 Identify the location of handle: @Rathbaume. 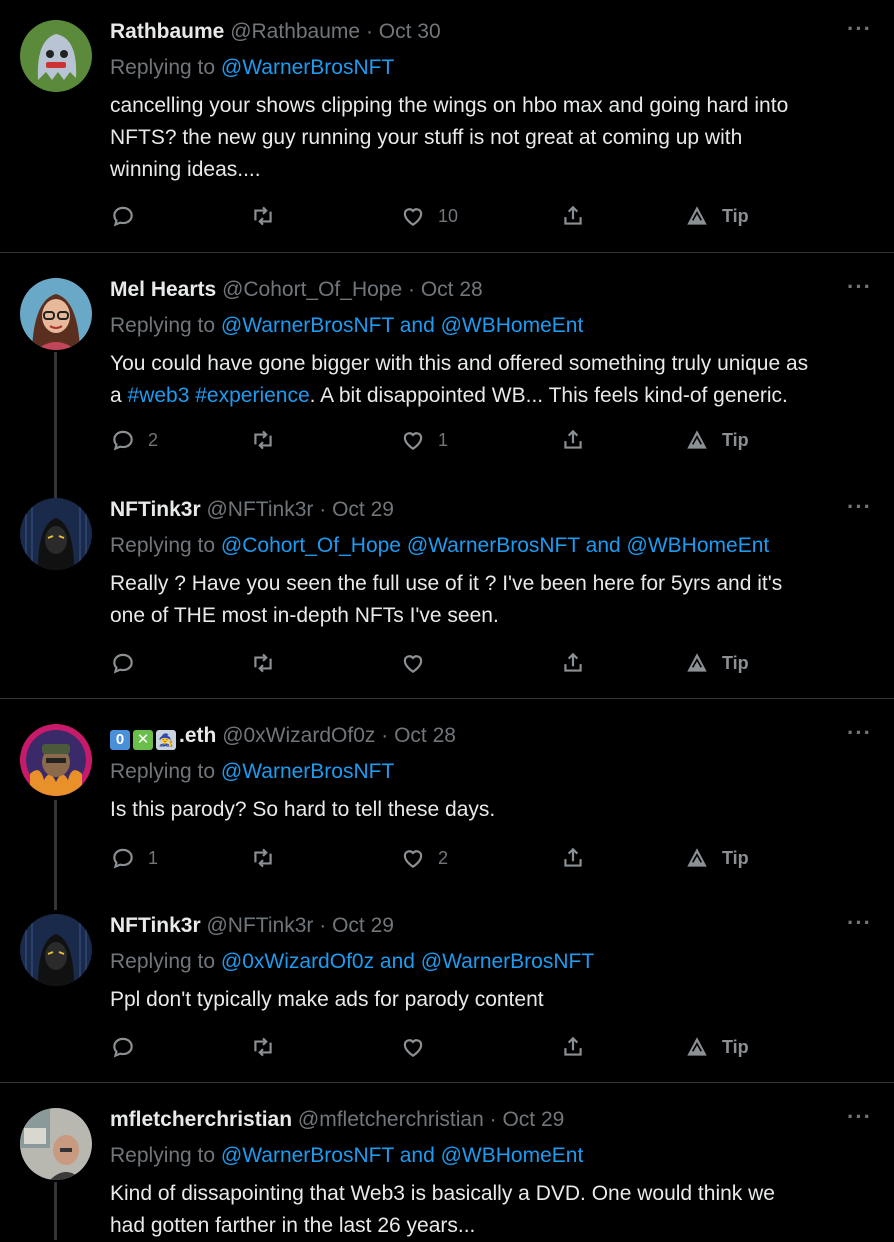
(295, 31).